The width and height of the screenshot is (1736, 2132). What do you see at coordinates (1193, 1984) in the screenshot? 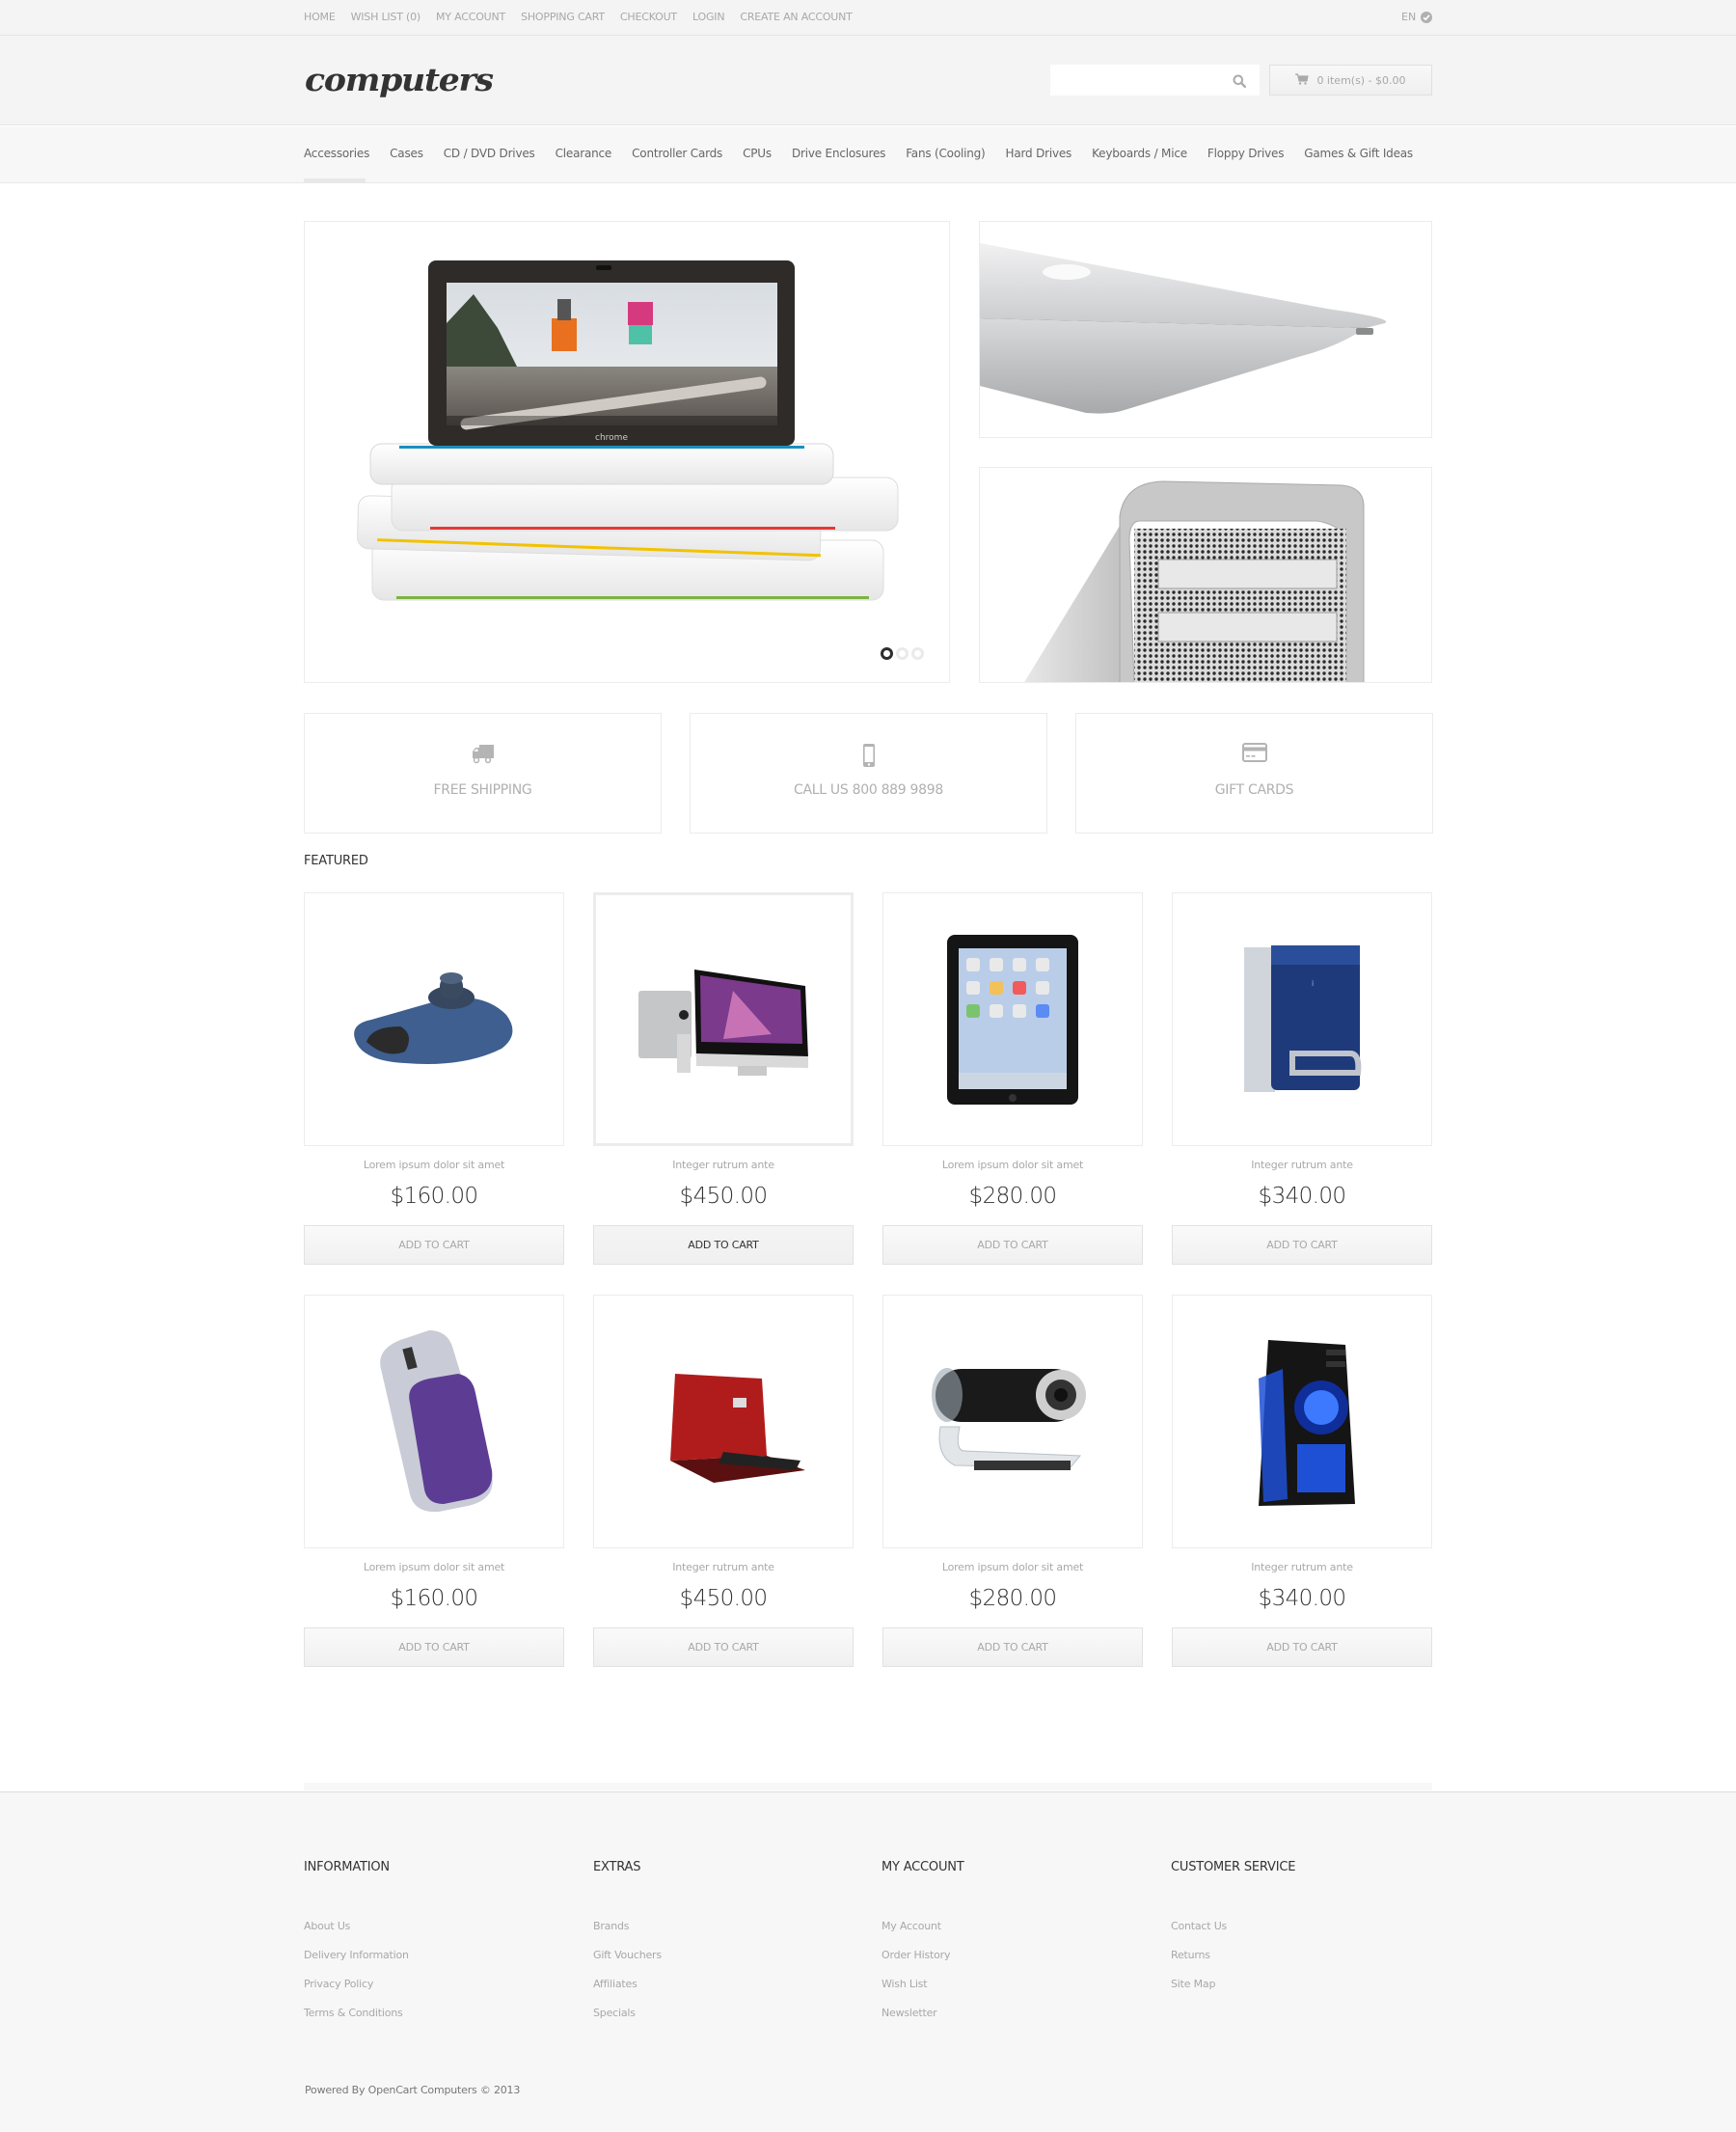
I see `footer-link-site-map: Site Map` at bounding box center [1193, 1984].